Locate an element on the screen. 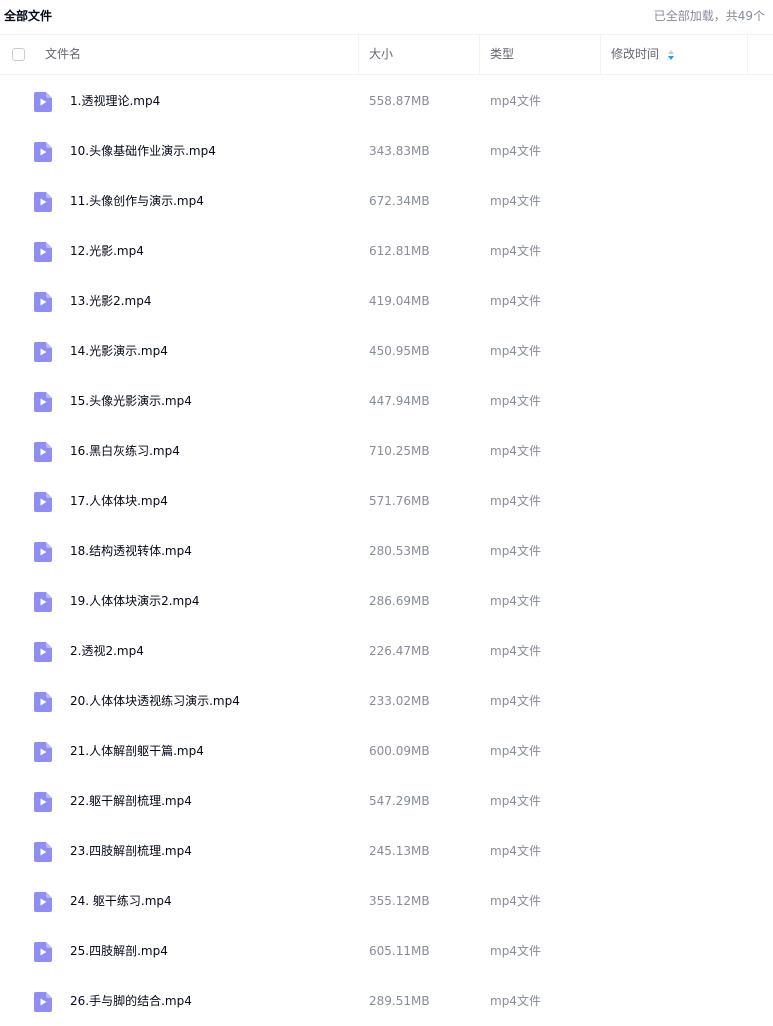  file-size: 245.13MB is located at coordinates (399, 851).